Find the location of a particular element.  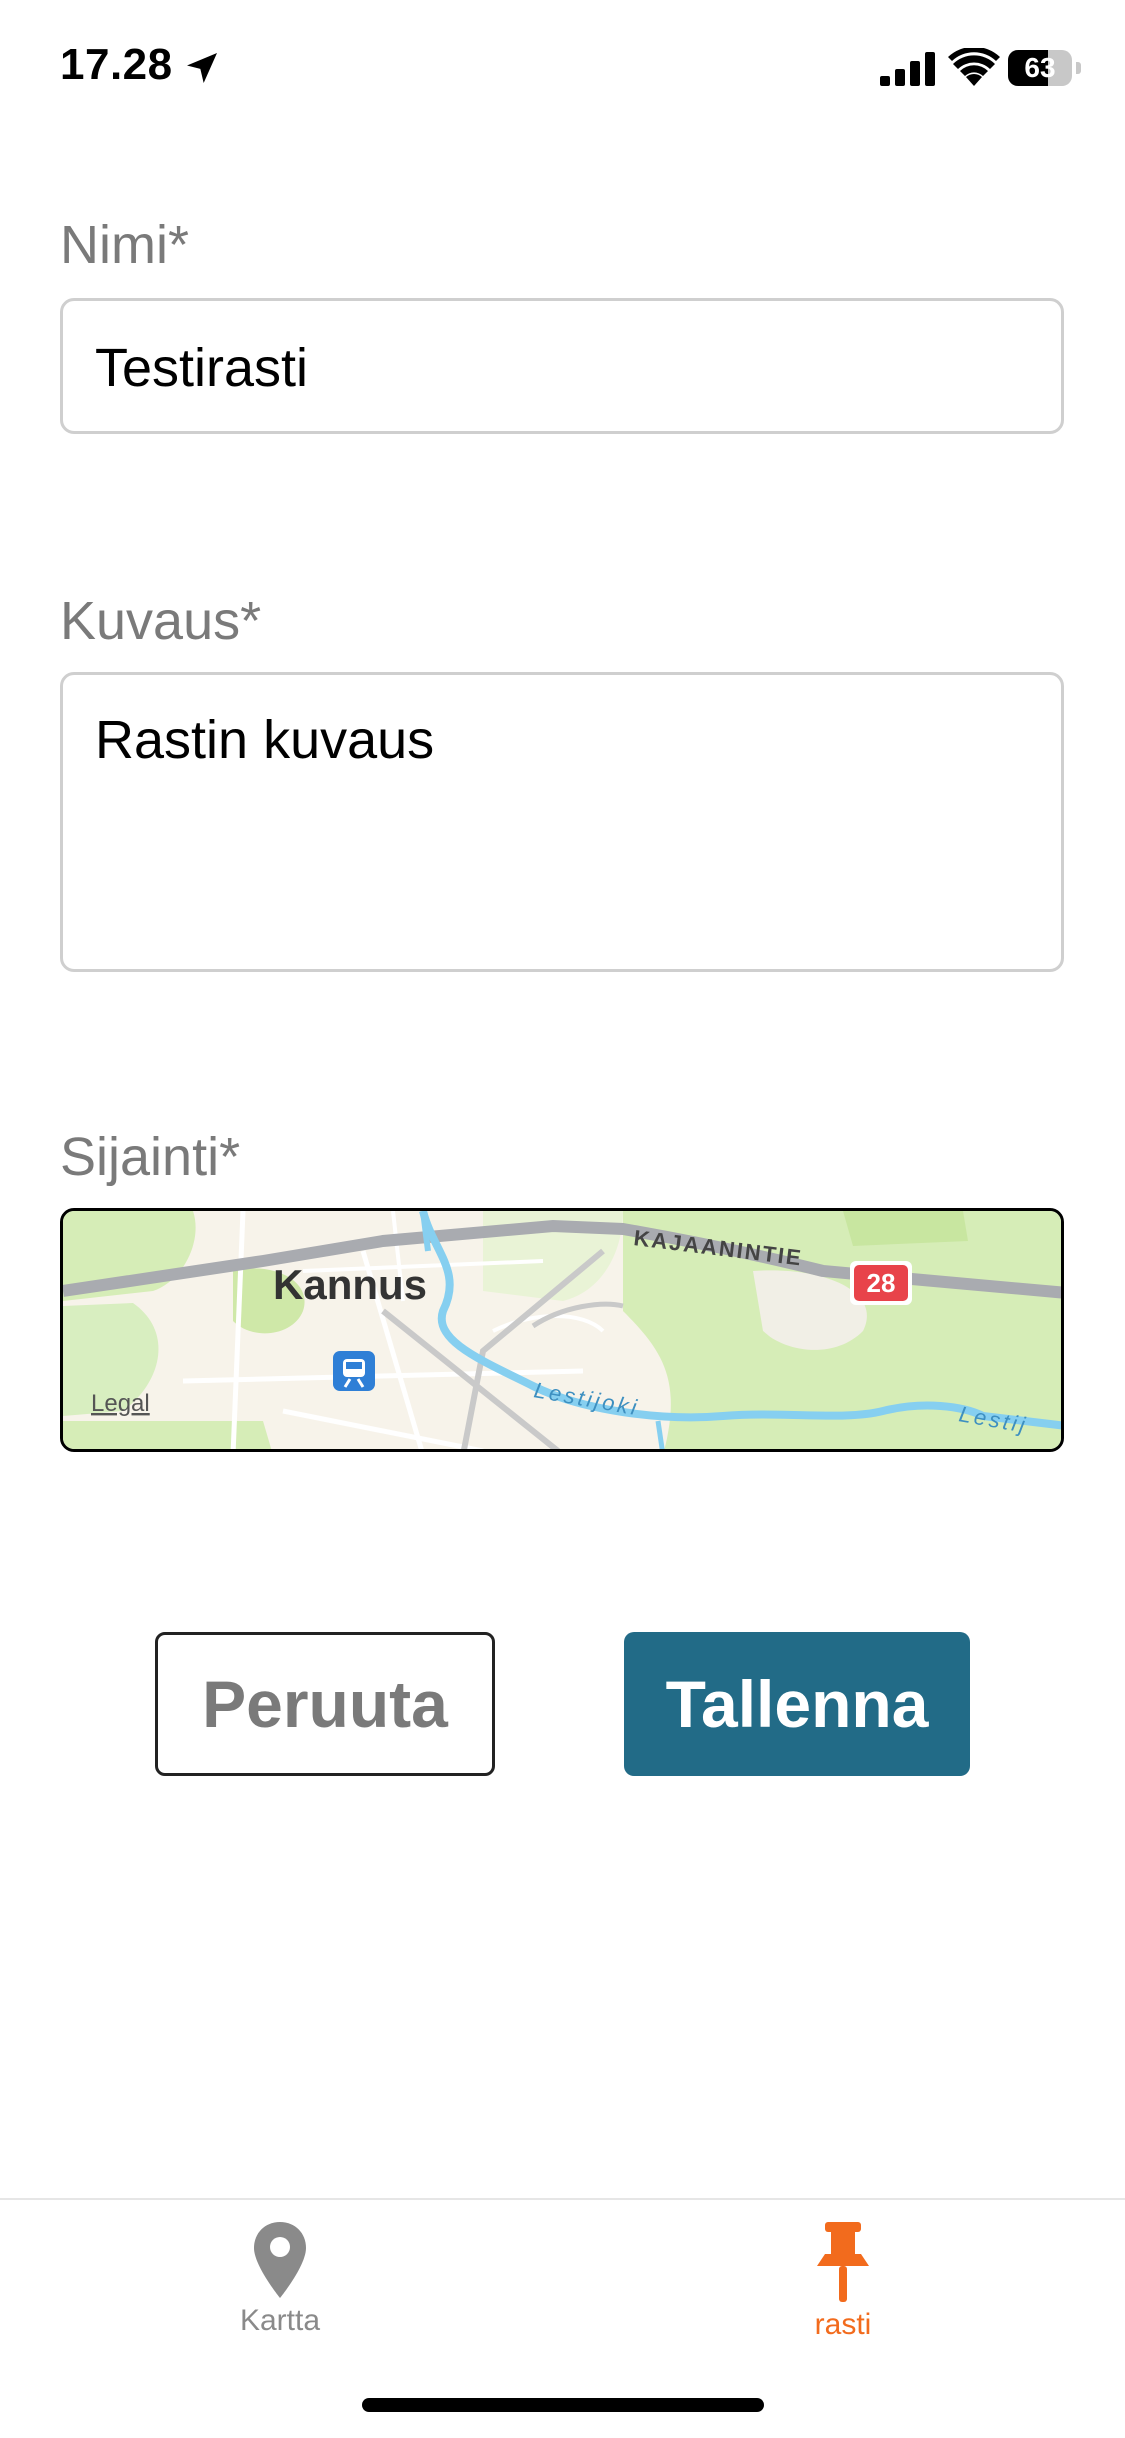

cellular-signal-icon is located at coordinates (907, 69).